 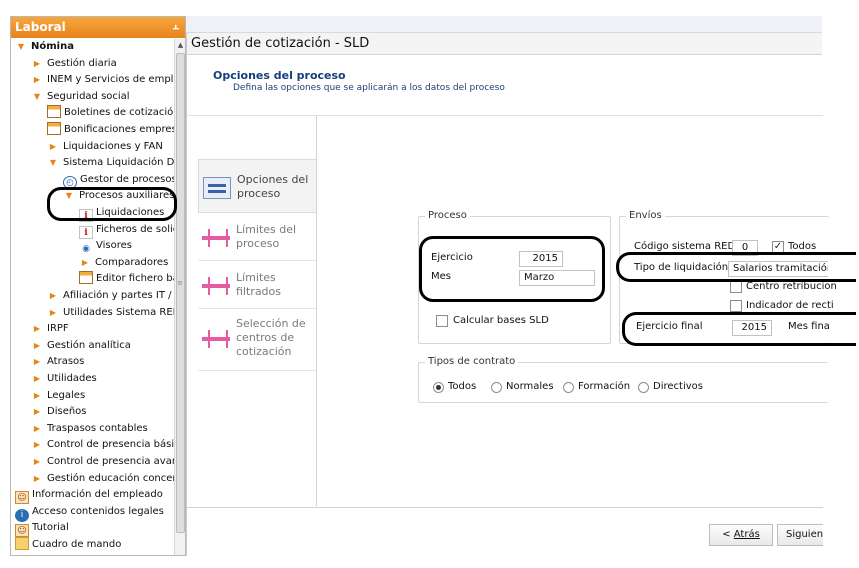 I want to click on tree-item: Boletines de cotización T, so click(x=110, y=113).